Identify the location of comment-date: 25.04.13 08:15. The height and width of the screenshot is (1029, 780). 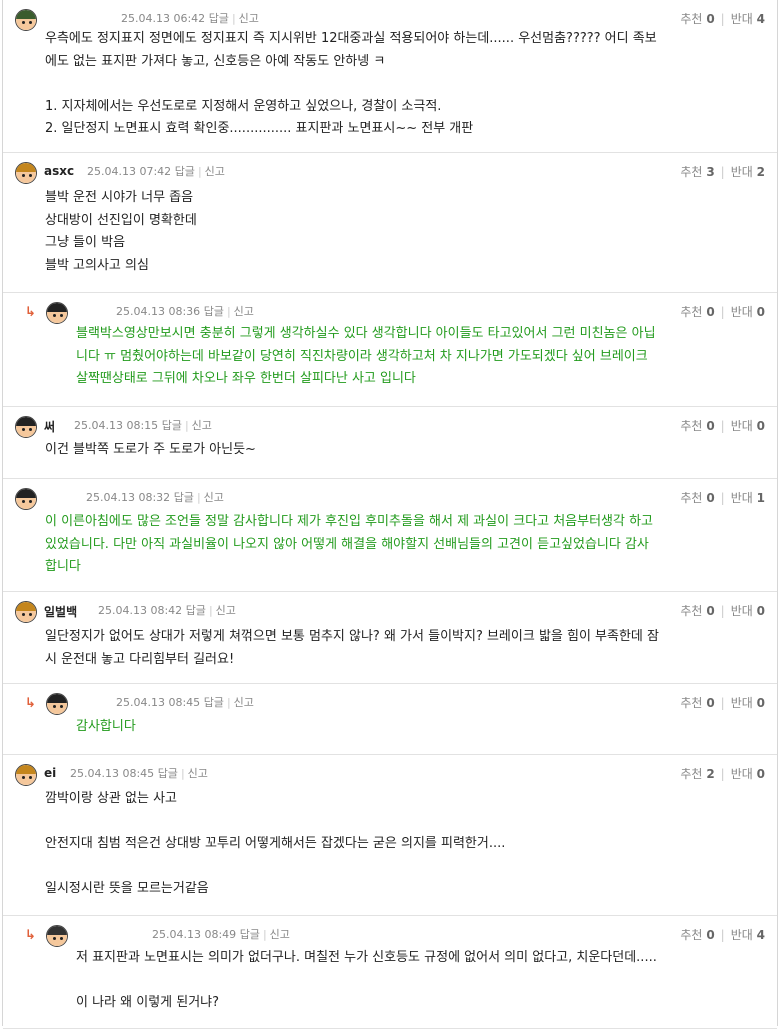
(116, 425).